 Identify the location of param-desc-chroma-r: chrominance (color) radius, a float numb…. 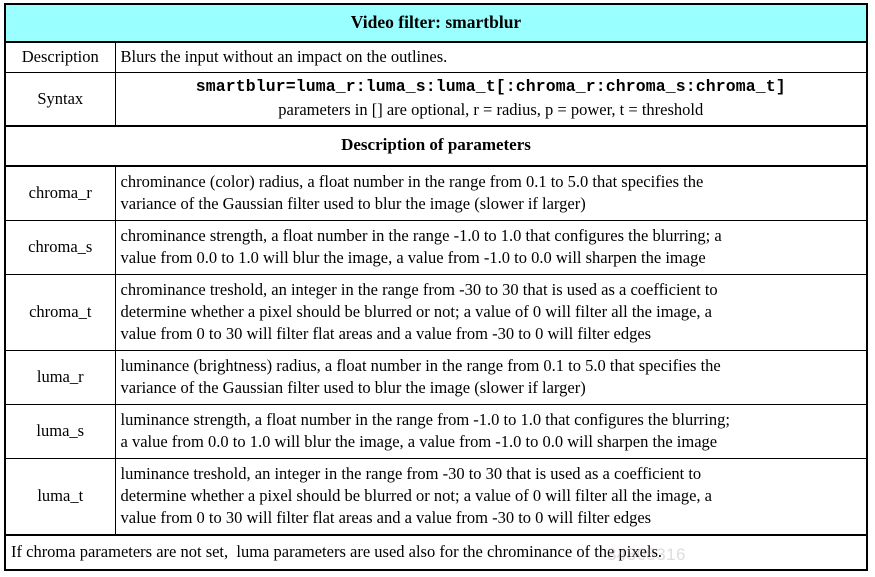
(491, 193).